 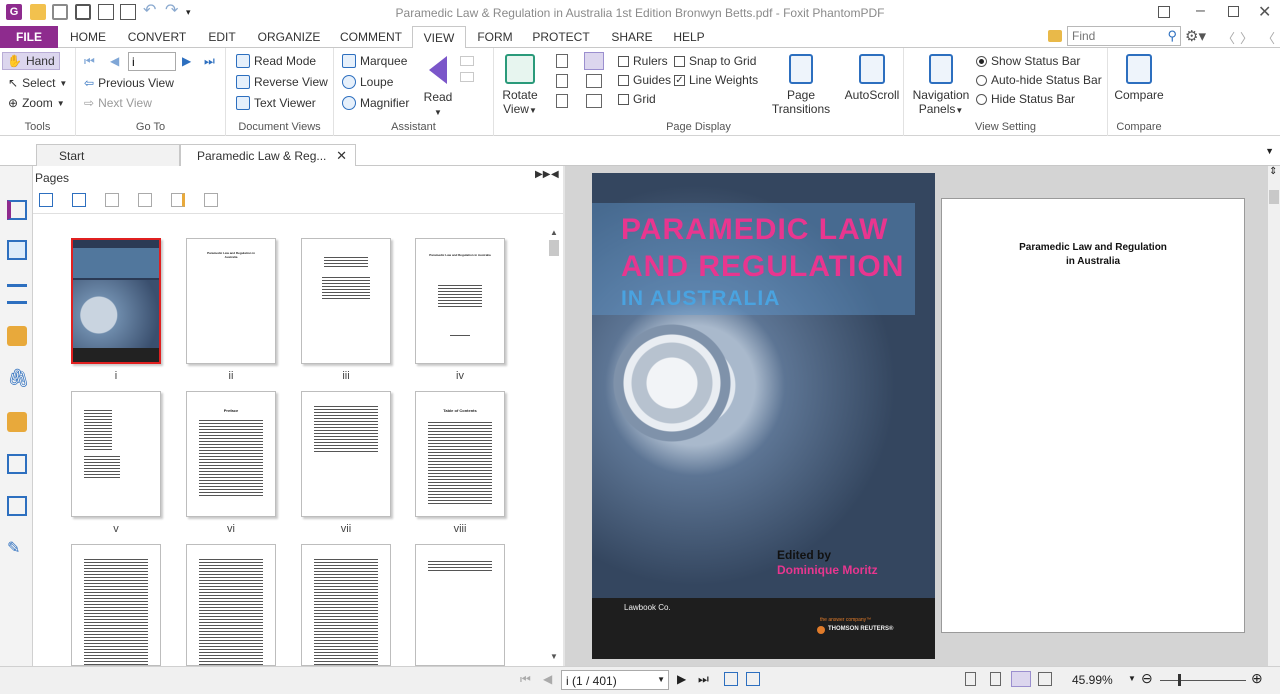 What do you see at coordinates (562, 61) in the screenshot?
I see `single-page-icon` at bounding box center [562, 61].